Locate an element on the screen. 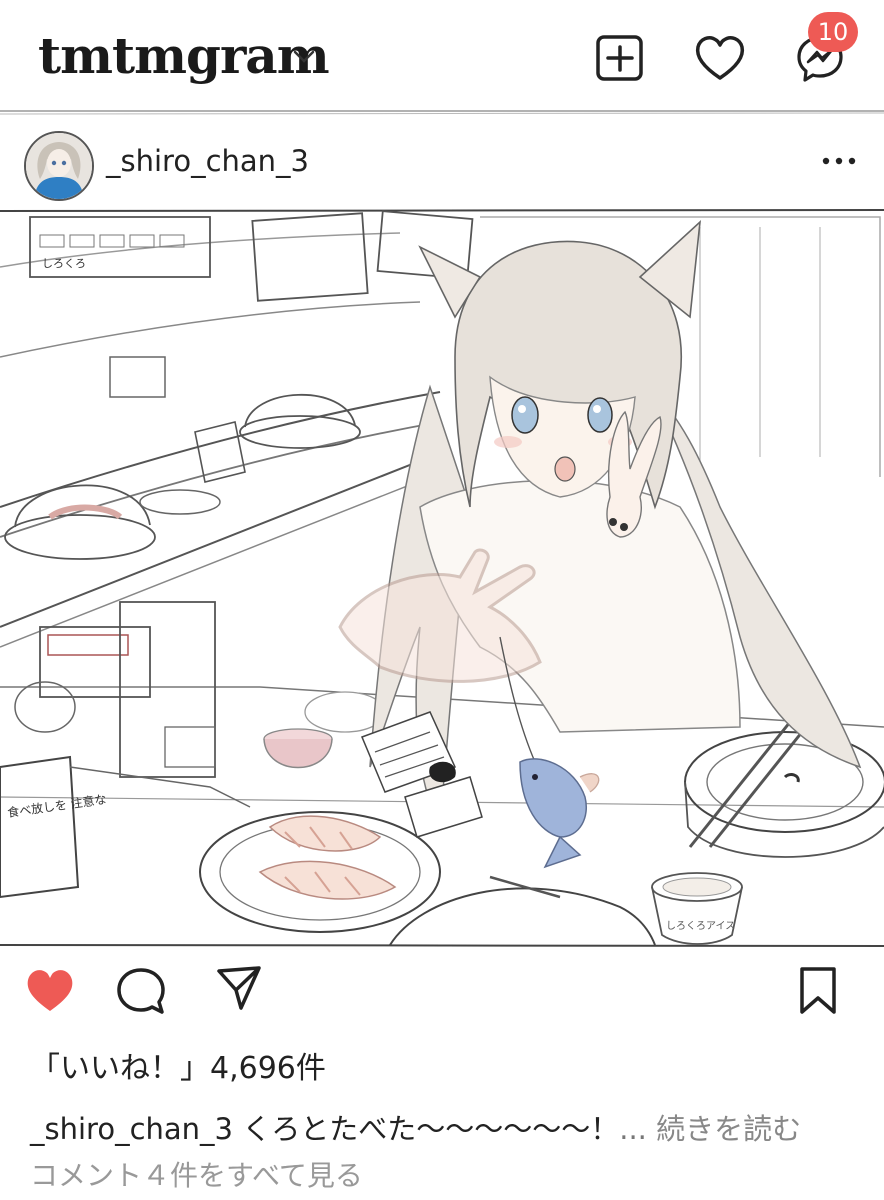 The height and width of the screenshot is (1200, 884). avatar-image is located at coordinates (59, 166).